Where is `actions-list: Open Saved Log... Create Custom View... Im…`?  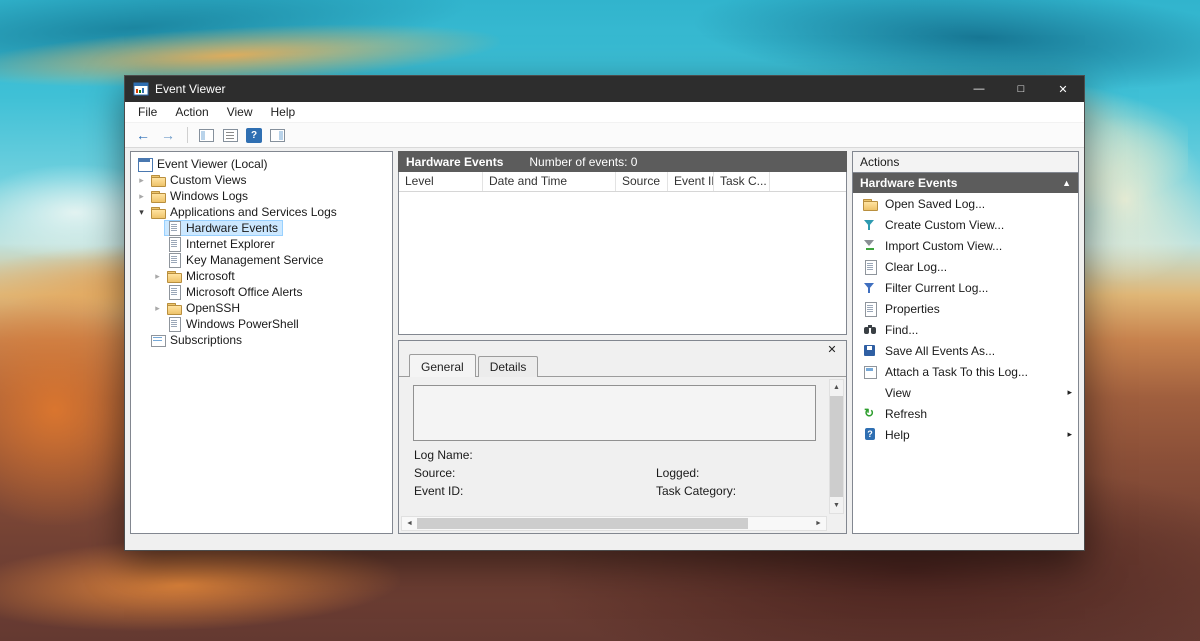
actions-list: Open Saved Log... Create Custom View... Im… is located at coordinates (965, 319).